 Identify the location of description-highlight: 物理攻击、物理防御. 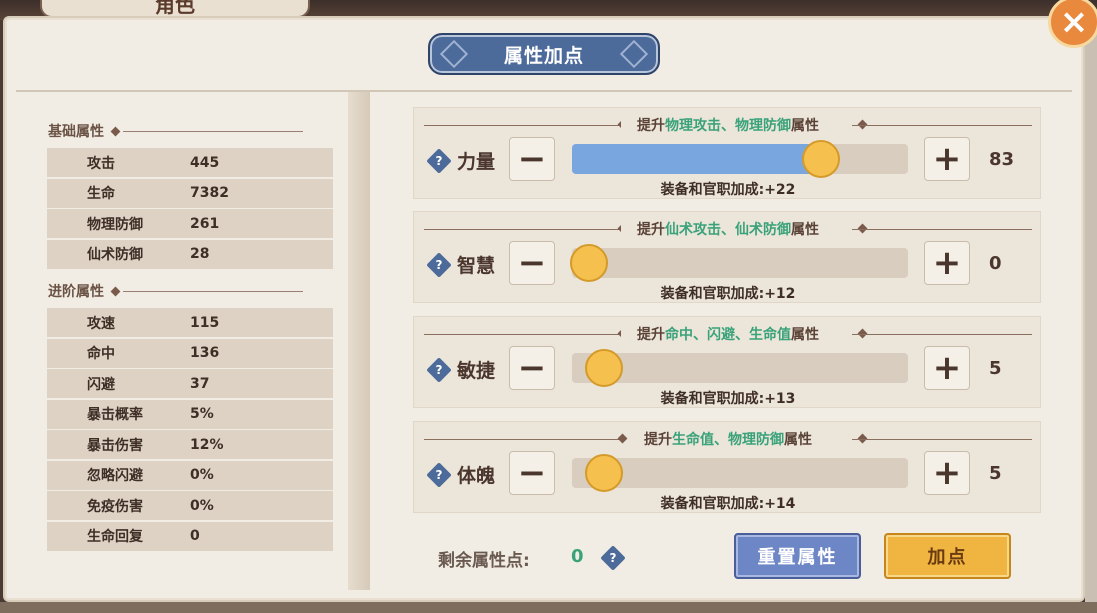
(728, 126).